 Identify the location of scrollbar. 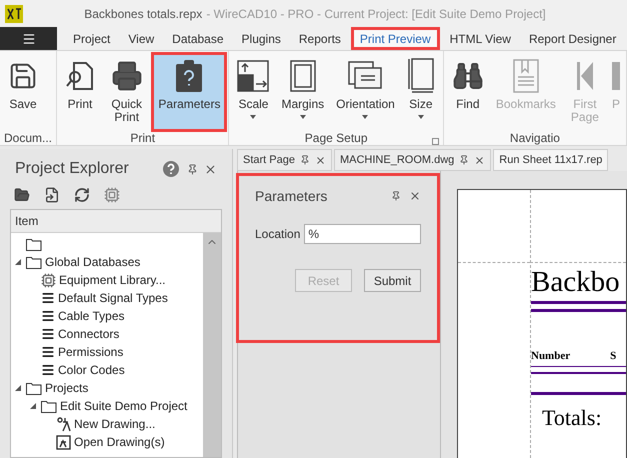
(212, 345).